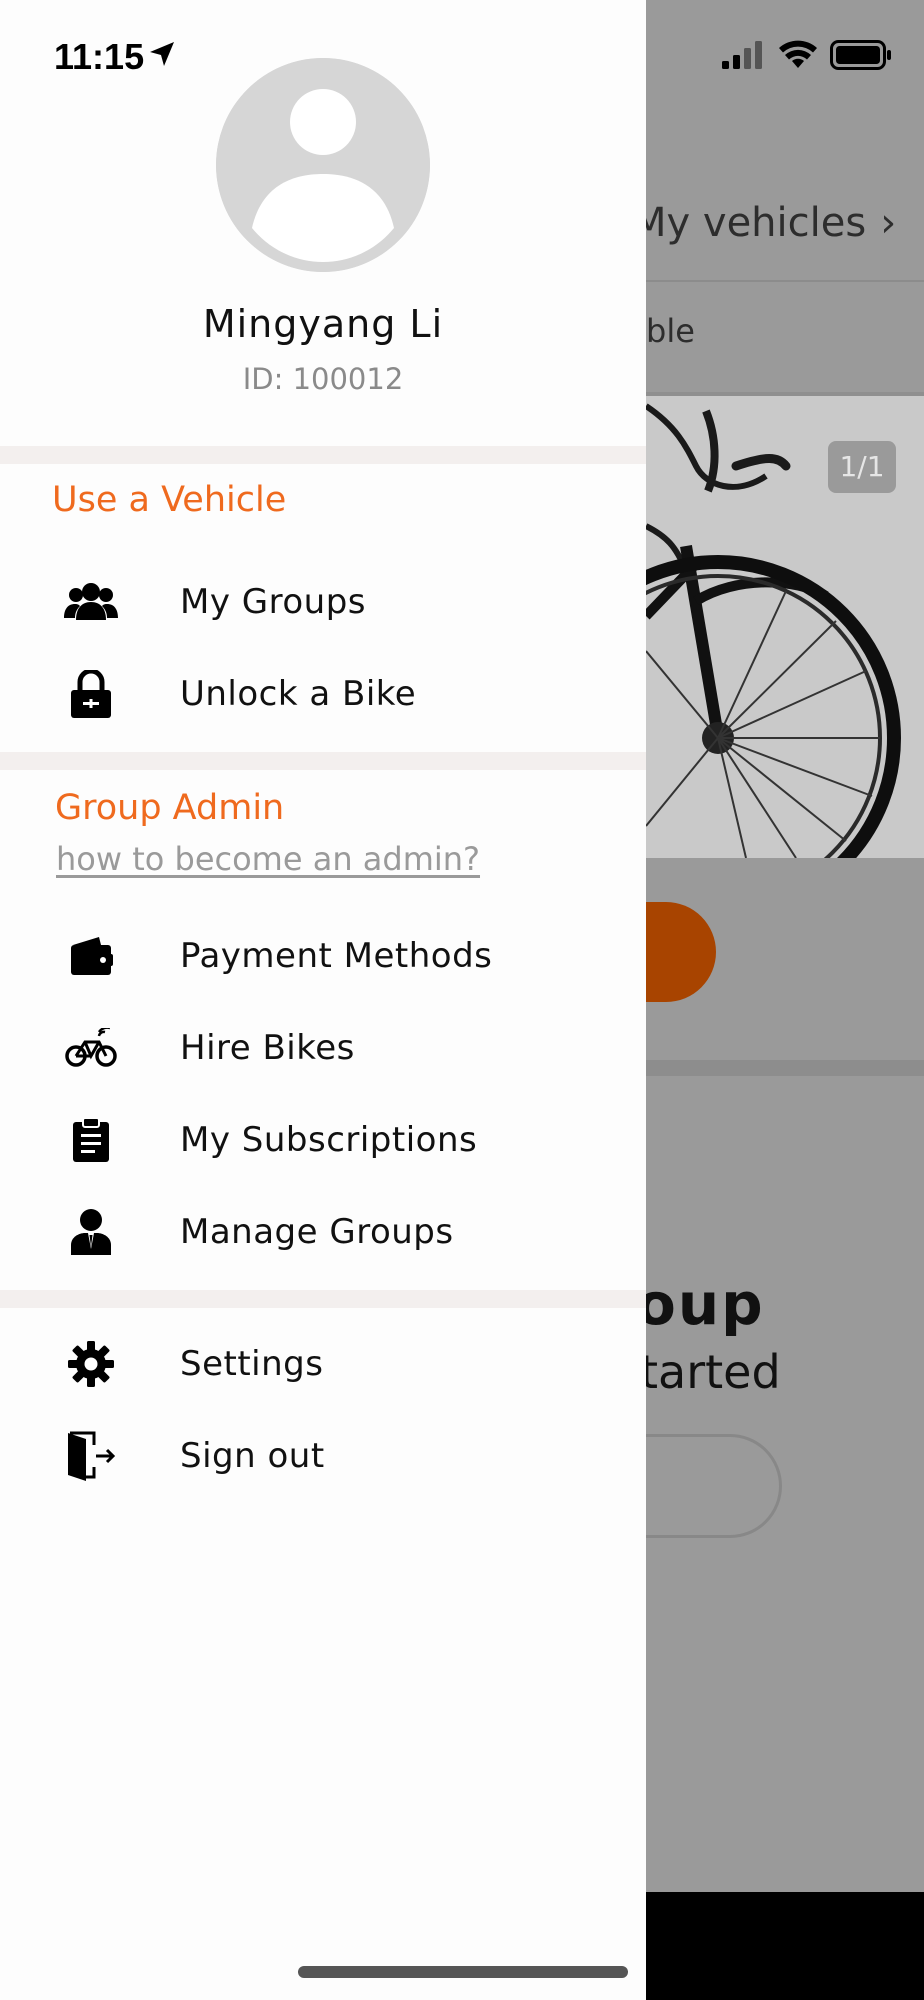 This screenshot has height=2000, width=924. Describe the element at coordinates (860, 55) in the screenshot. I see `battery-icon` at that location.